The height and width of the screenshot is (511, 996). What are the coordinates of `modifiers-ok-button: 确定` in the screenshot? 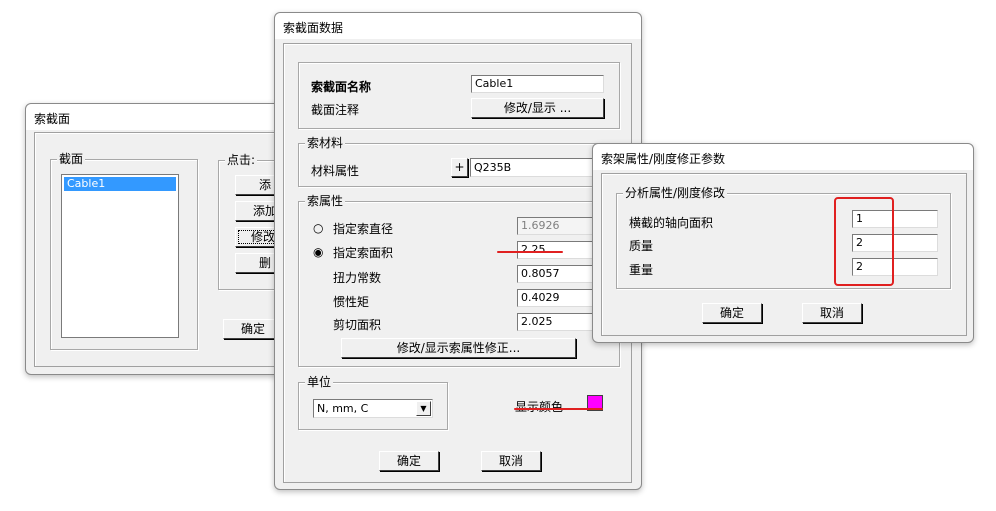 It's located at (732, 313).